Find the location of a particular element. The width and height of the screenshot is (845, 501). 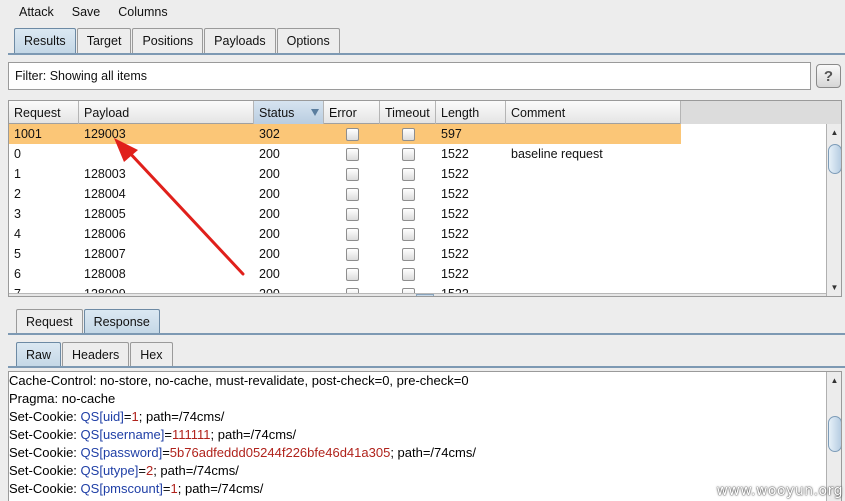

view-tabs: Raw Headers Hex is located at coordinates (95, 354).